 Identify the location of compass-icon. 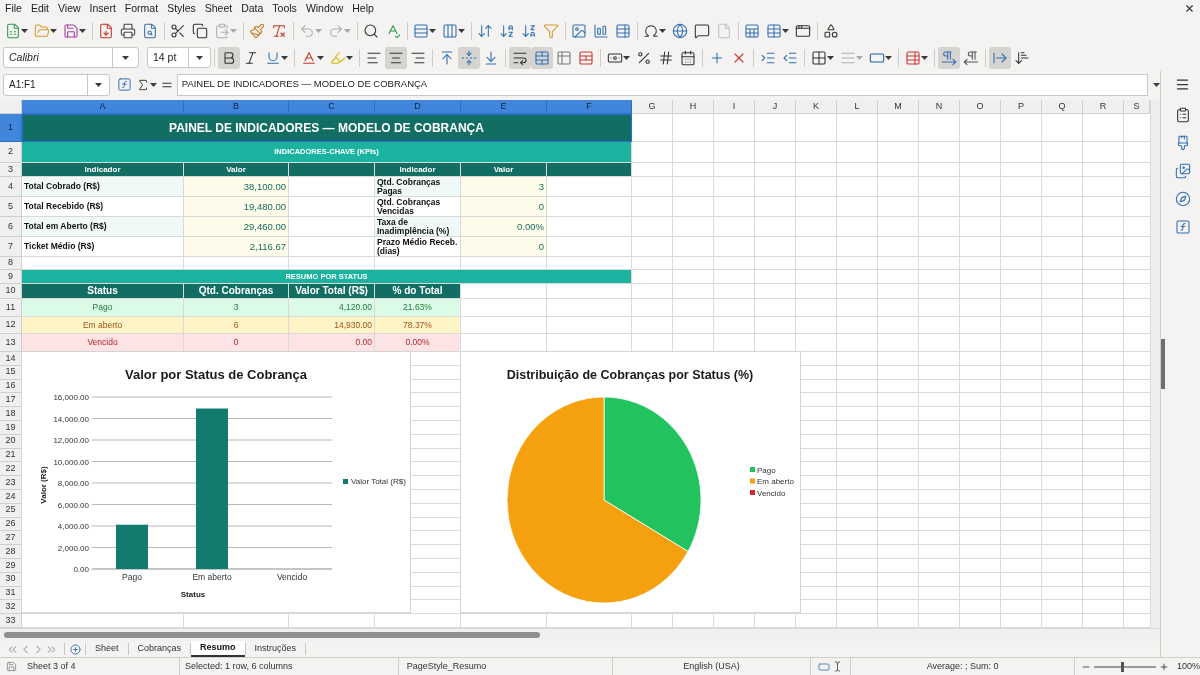
(1182, 199).